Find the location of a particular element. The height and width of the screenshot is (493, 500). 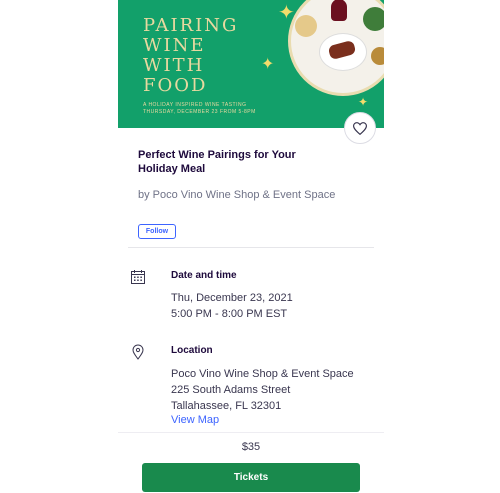

calendar-icon is located at coordinates (138, 277).